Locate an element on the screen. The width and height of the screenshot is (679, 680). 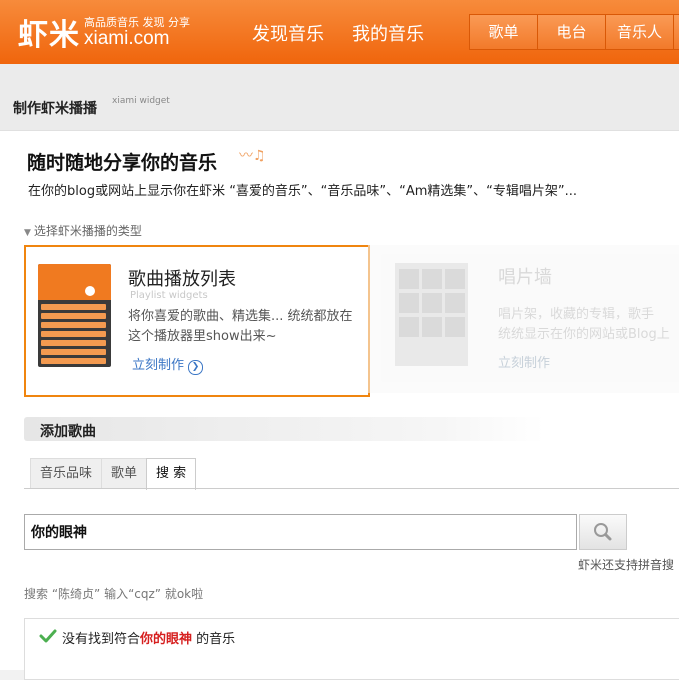
song-source-tabs: 音乐品味 歌单 搜 索 is located at coordinates (113, 474).